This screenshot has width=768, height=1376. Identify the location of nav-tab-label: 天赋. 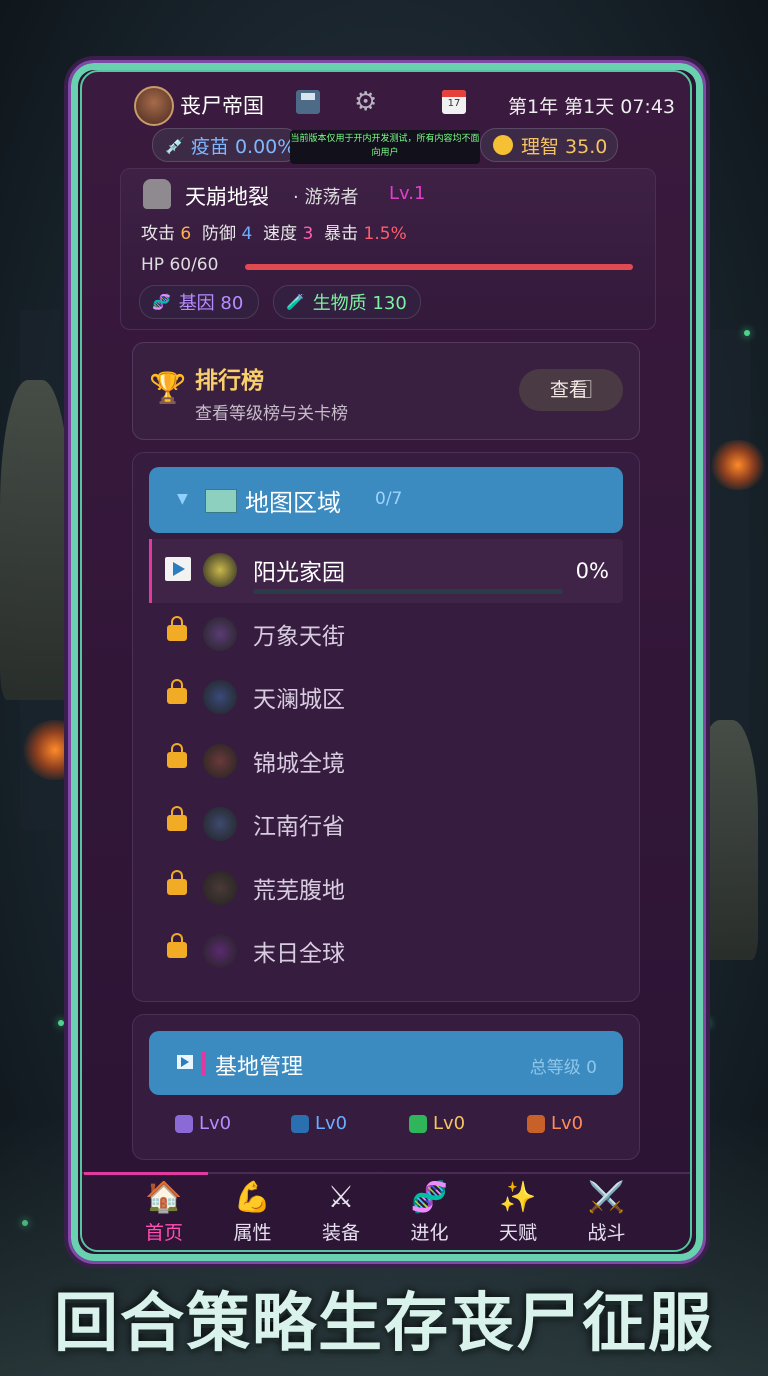
(517, 1233).